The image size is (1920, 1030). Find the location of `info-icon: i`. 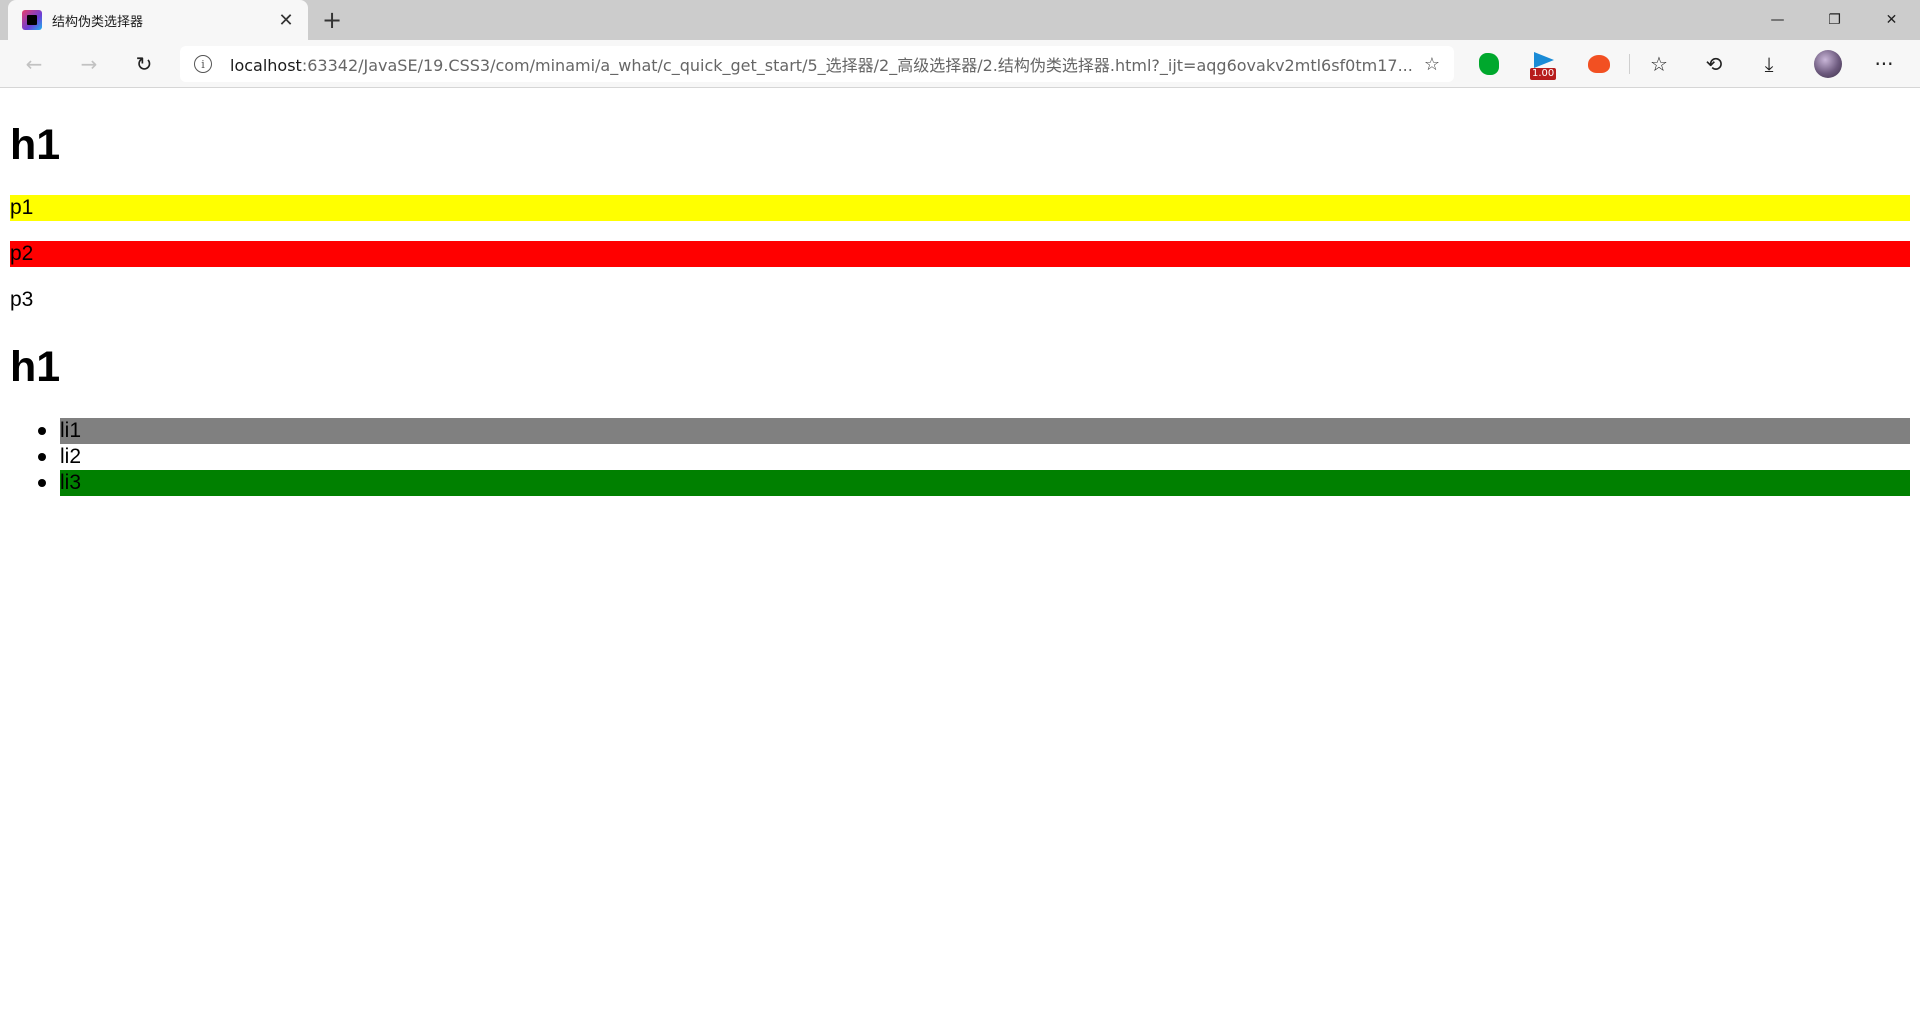

info-icon: i is located at coordinates (203, 64).